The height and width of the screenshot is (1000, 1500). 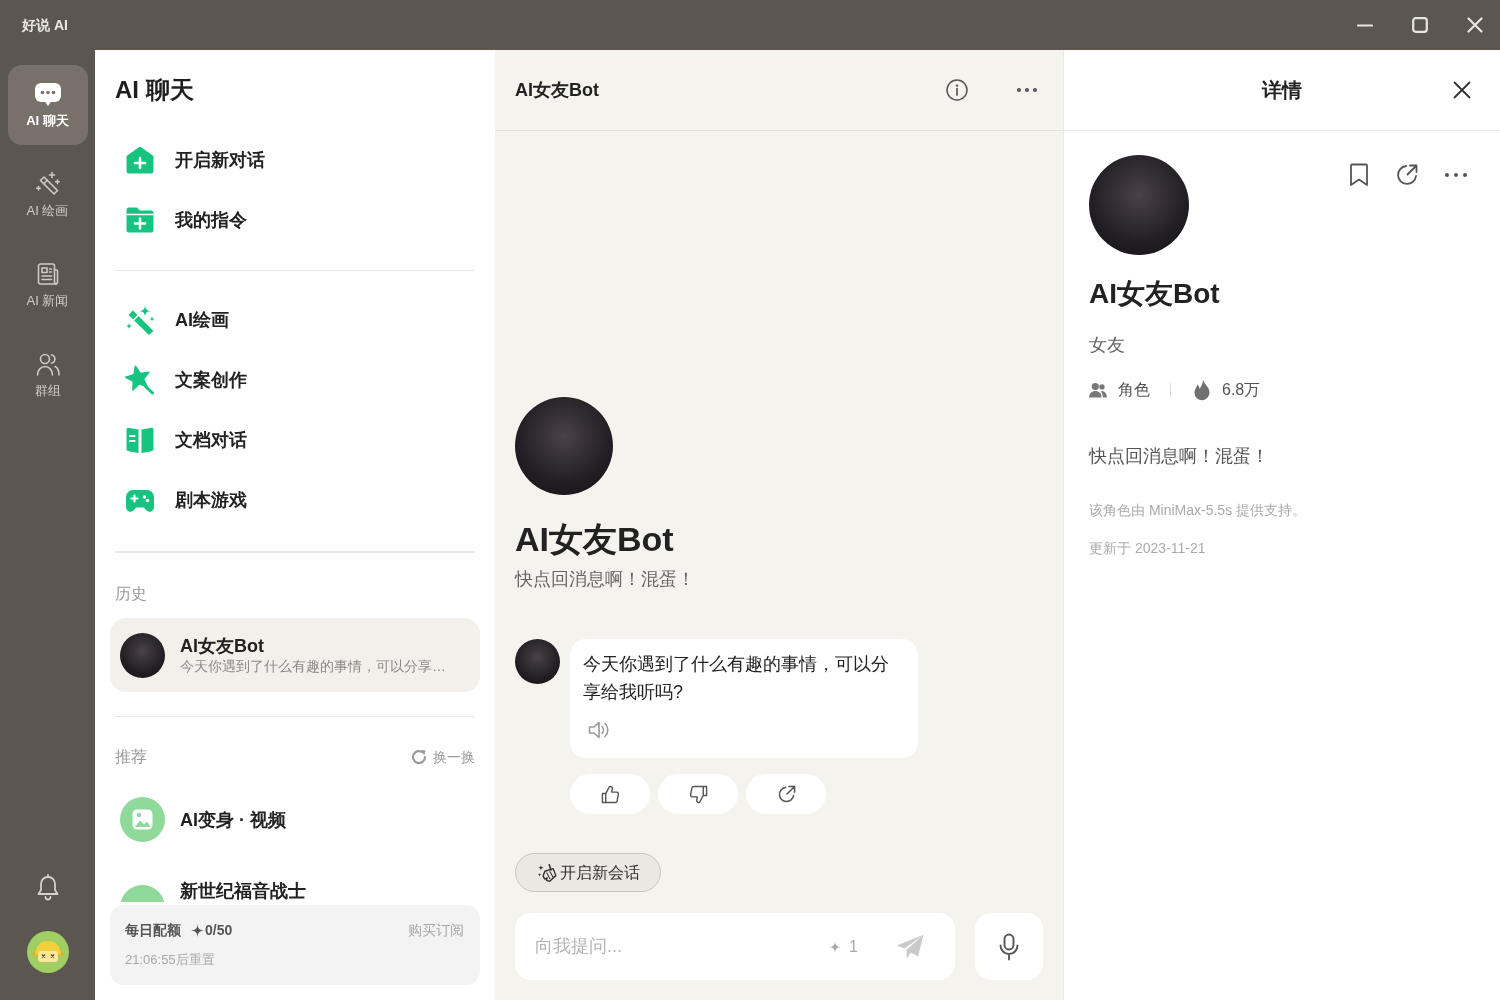 What do you see at coordinates (1148, 548) in the screenshot?
I see `update-date: 更新于 2023-11-21` at bounding box center [1148, 548].